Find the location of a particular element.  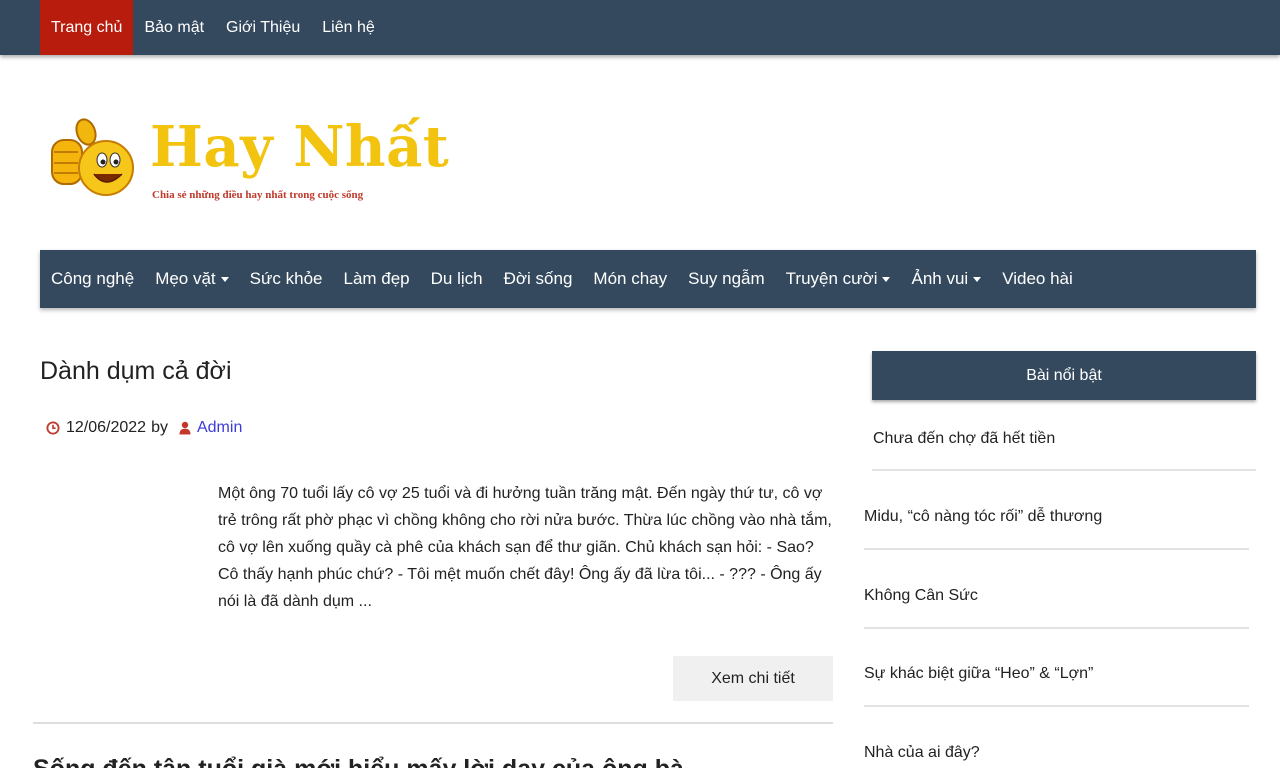

nav-item-label: Đời sống is located at coordinates (538, 278).